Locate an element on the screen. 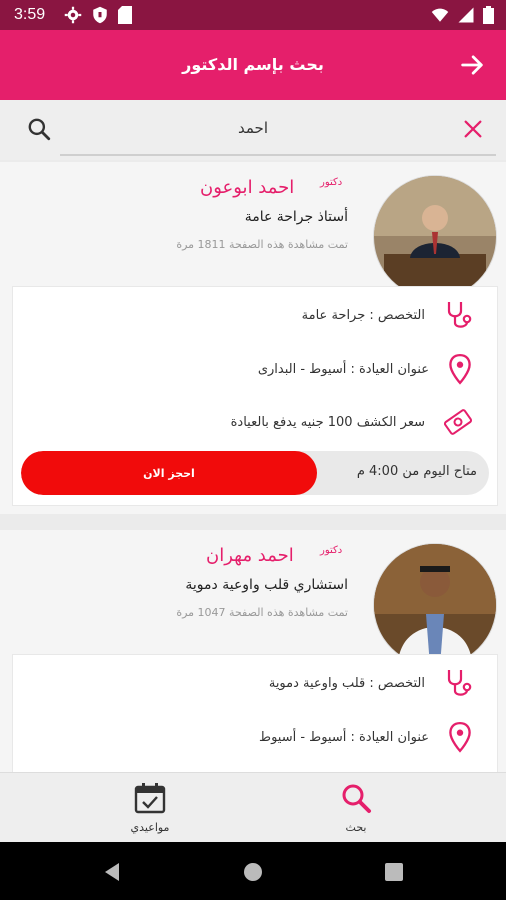 This screenshot has height=900, width=506. battery-icon is located at coordinates (488, 15).